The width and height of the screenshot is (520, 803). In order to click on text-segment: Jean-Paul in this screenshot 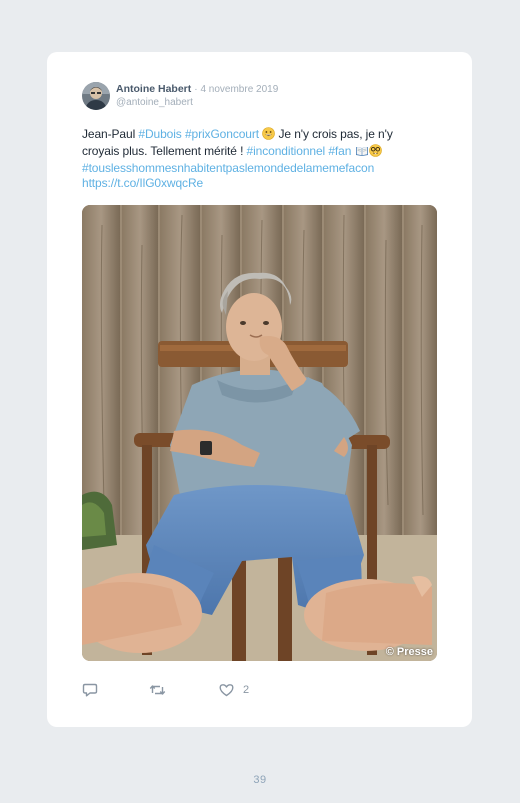, I will do `click(110, 134)`.